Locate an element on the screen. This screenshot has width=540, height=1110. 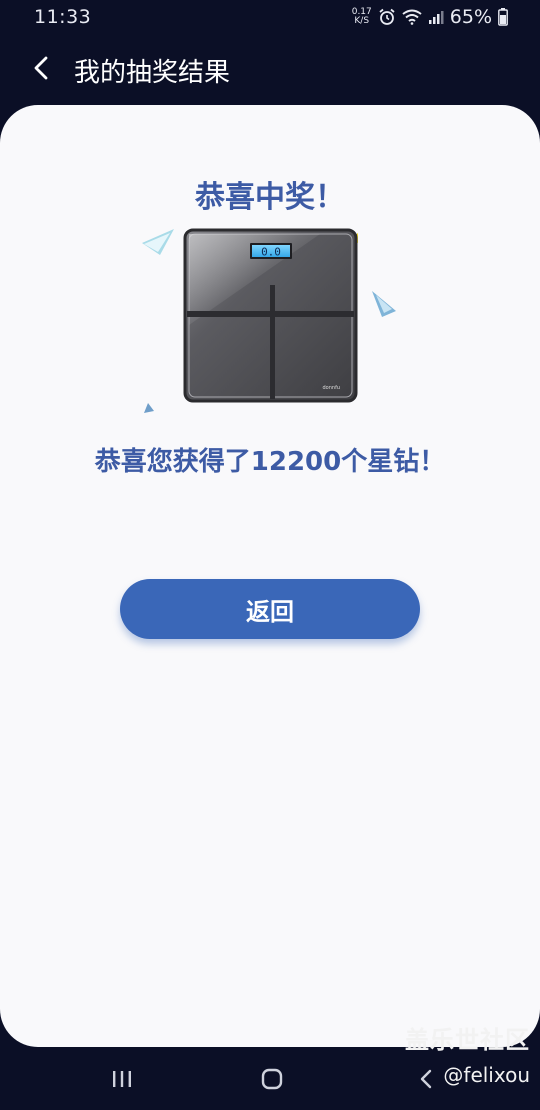
home-button is located at coordinates (272, 1081).